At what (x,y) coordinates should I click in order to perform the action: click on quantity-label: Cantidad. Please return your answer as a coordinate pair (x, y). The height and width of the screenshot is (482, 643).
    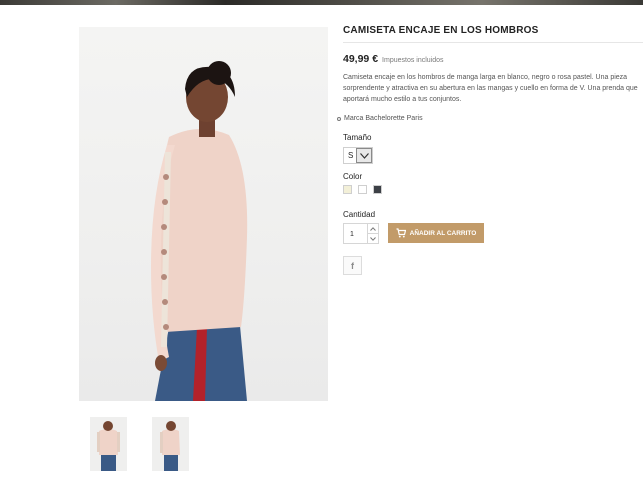
    Looking at the image, I should click on (359, 214).